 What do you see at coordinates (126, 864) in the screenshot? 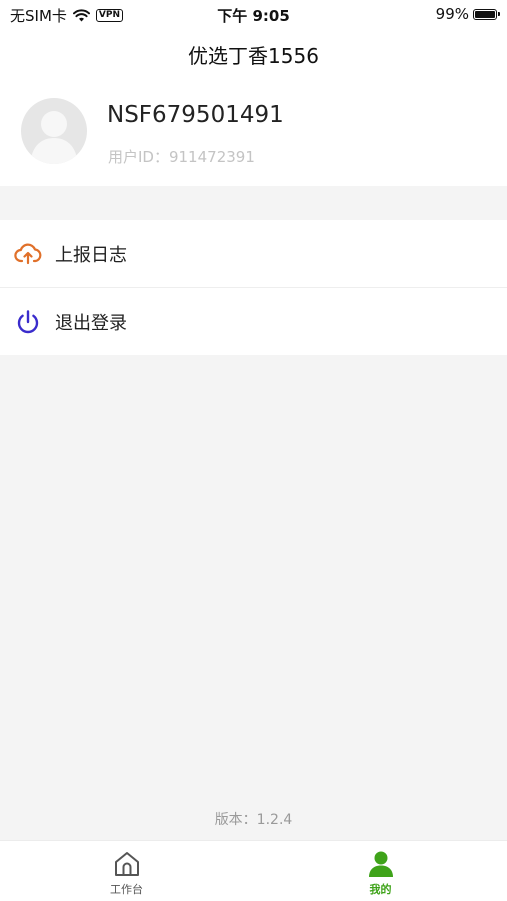
I see `home-icon` at bounding box center [126, 864].